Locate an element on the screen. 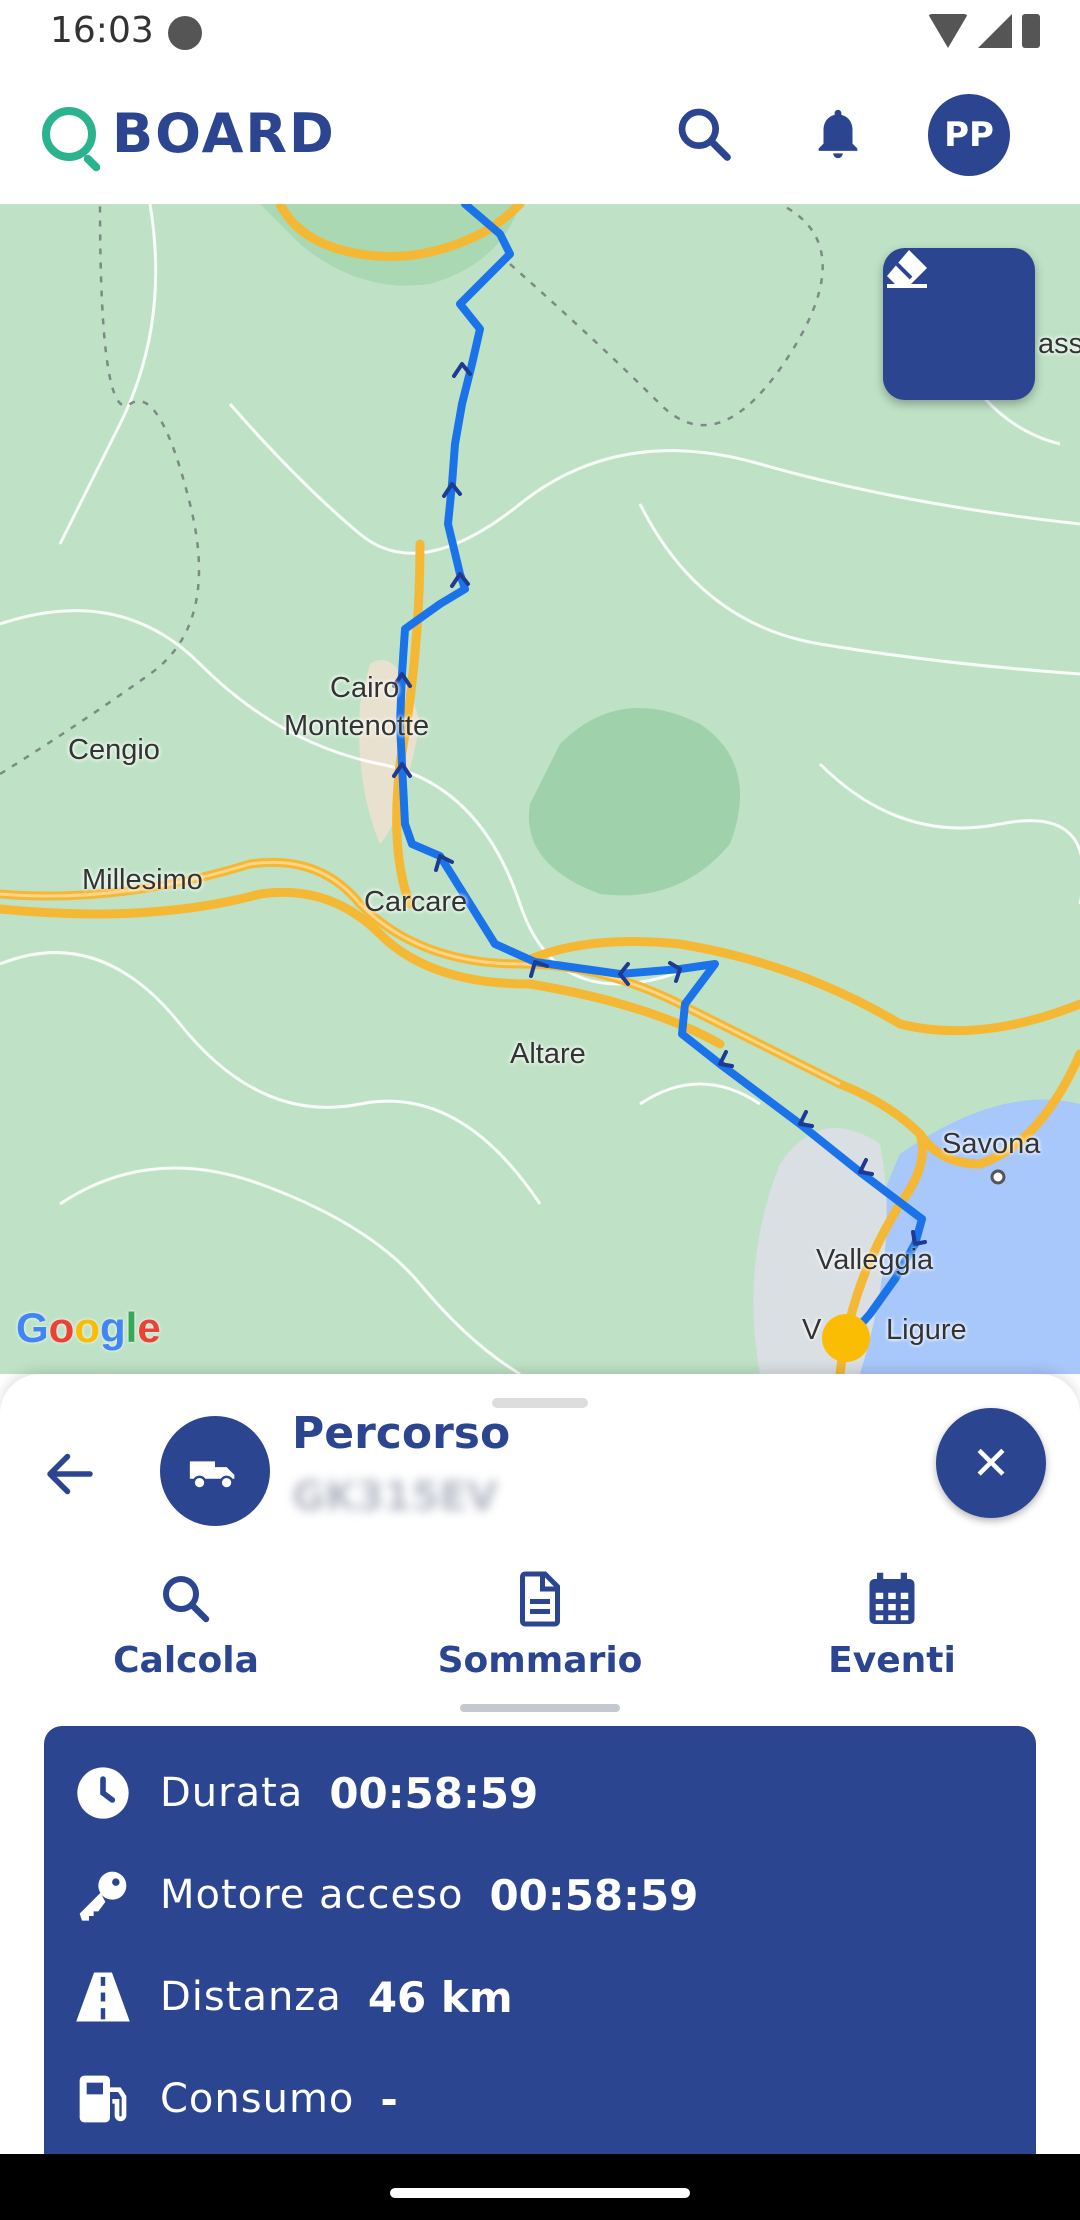 This screenshot has height=2220, width=1080. clock-icon is located at coordinates (103, 1793).